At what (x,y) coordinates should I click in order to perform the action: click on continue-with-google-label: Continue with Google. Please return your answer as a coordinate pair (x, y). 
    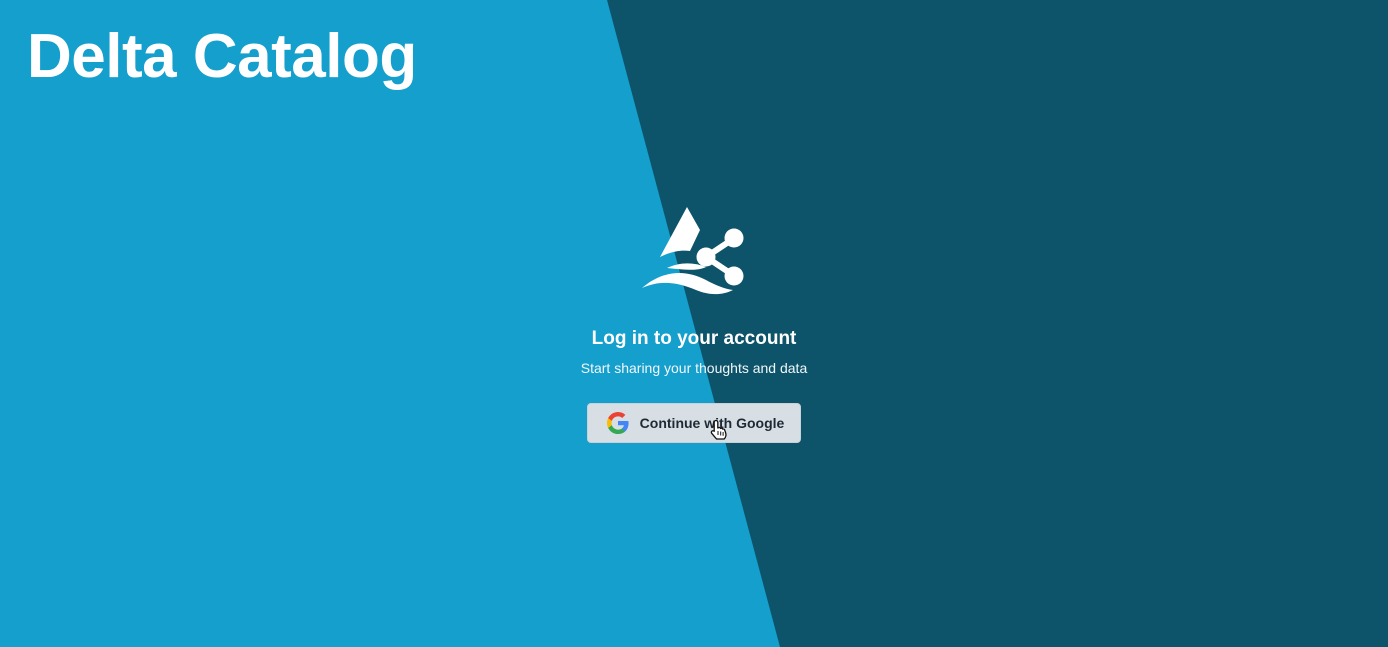
    Looking at the image, I should click on (712, 422).